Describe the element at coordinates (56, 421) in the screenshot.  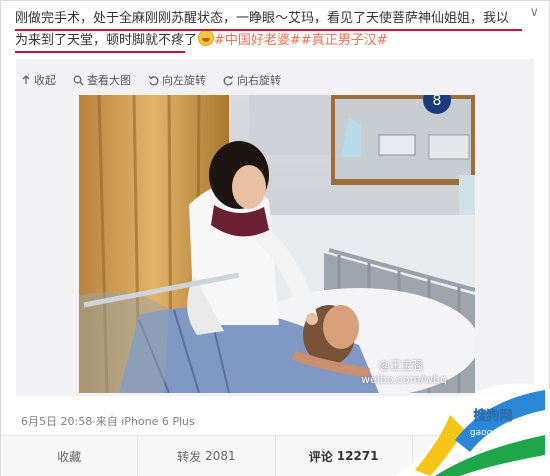
I see `post-timestamp: 6月5日 20:58` at that location.